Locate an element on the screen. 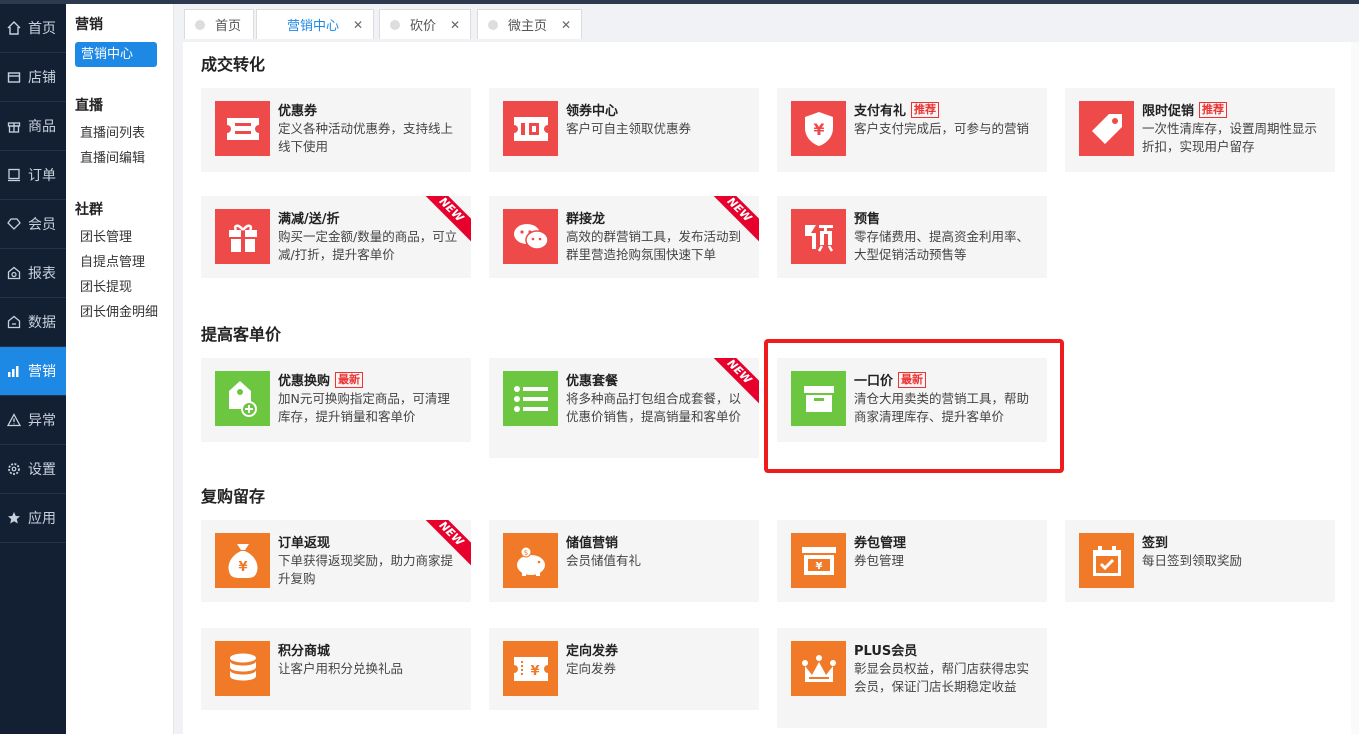 This screenshot has height=734, width=1359. card-points-mall: 积分商城 让客户用积分兑换礼品 is located at coordinates (336, 669).